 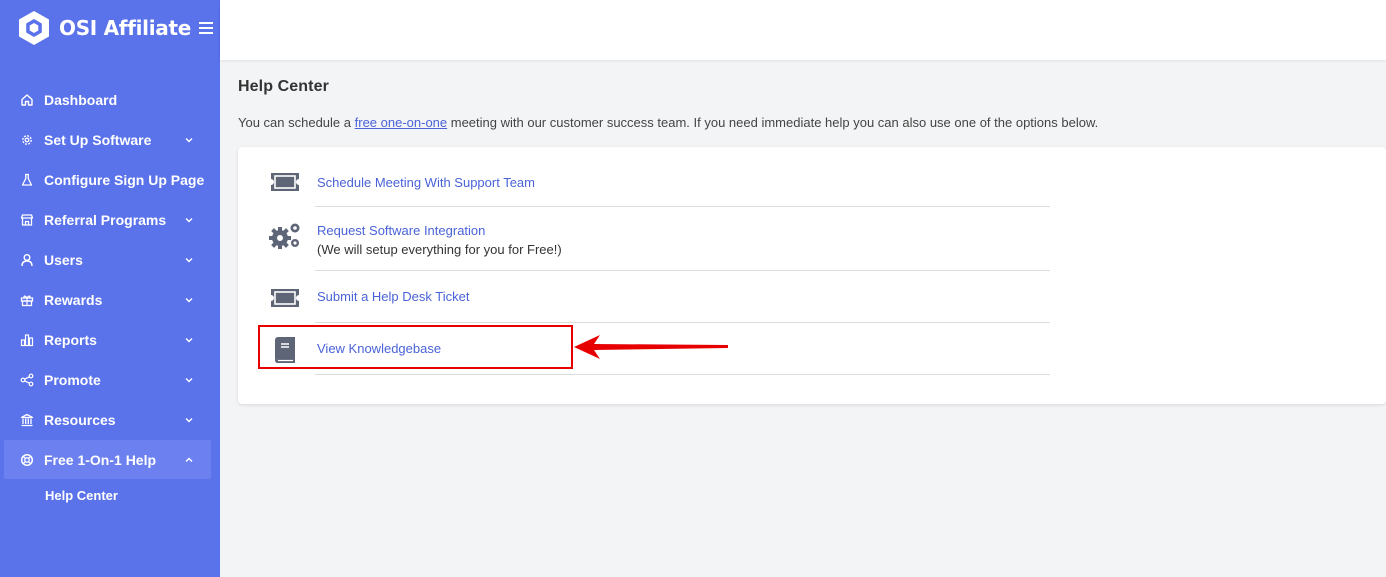 I want to click on option-text: Schedule Meeting With Support Team, so click(x=426, y=182).